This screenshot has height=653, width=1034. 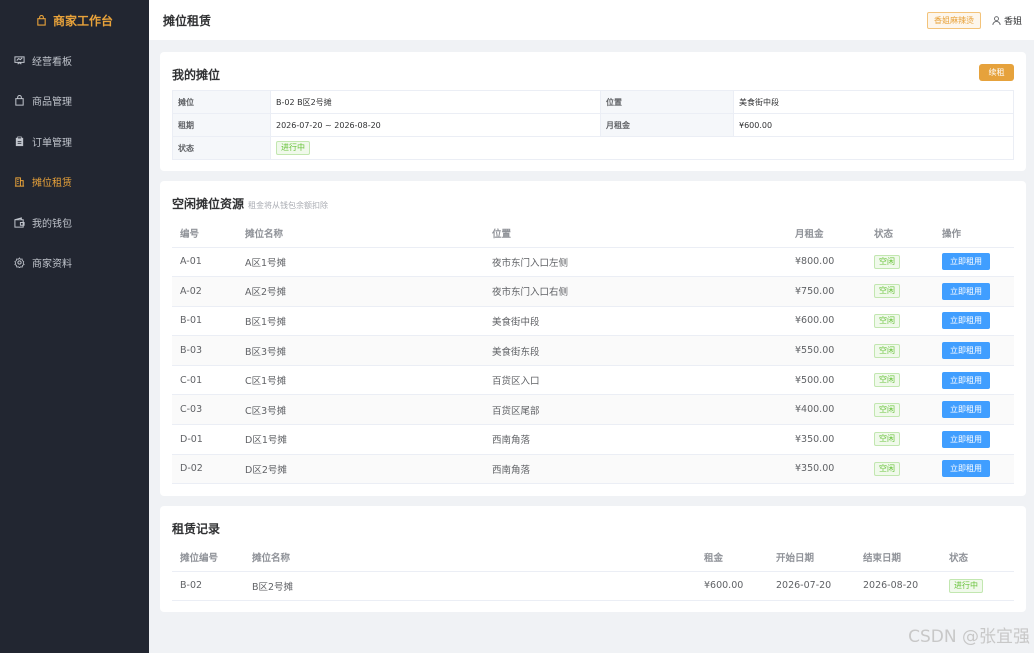 What do you see at coordinates (826, 291) in the screenshot?
I see `stall-rent: ¥750.00` at bounding box center [826, 291].